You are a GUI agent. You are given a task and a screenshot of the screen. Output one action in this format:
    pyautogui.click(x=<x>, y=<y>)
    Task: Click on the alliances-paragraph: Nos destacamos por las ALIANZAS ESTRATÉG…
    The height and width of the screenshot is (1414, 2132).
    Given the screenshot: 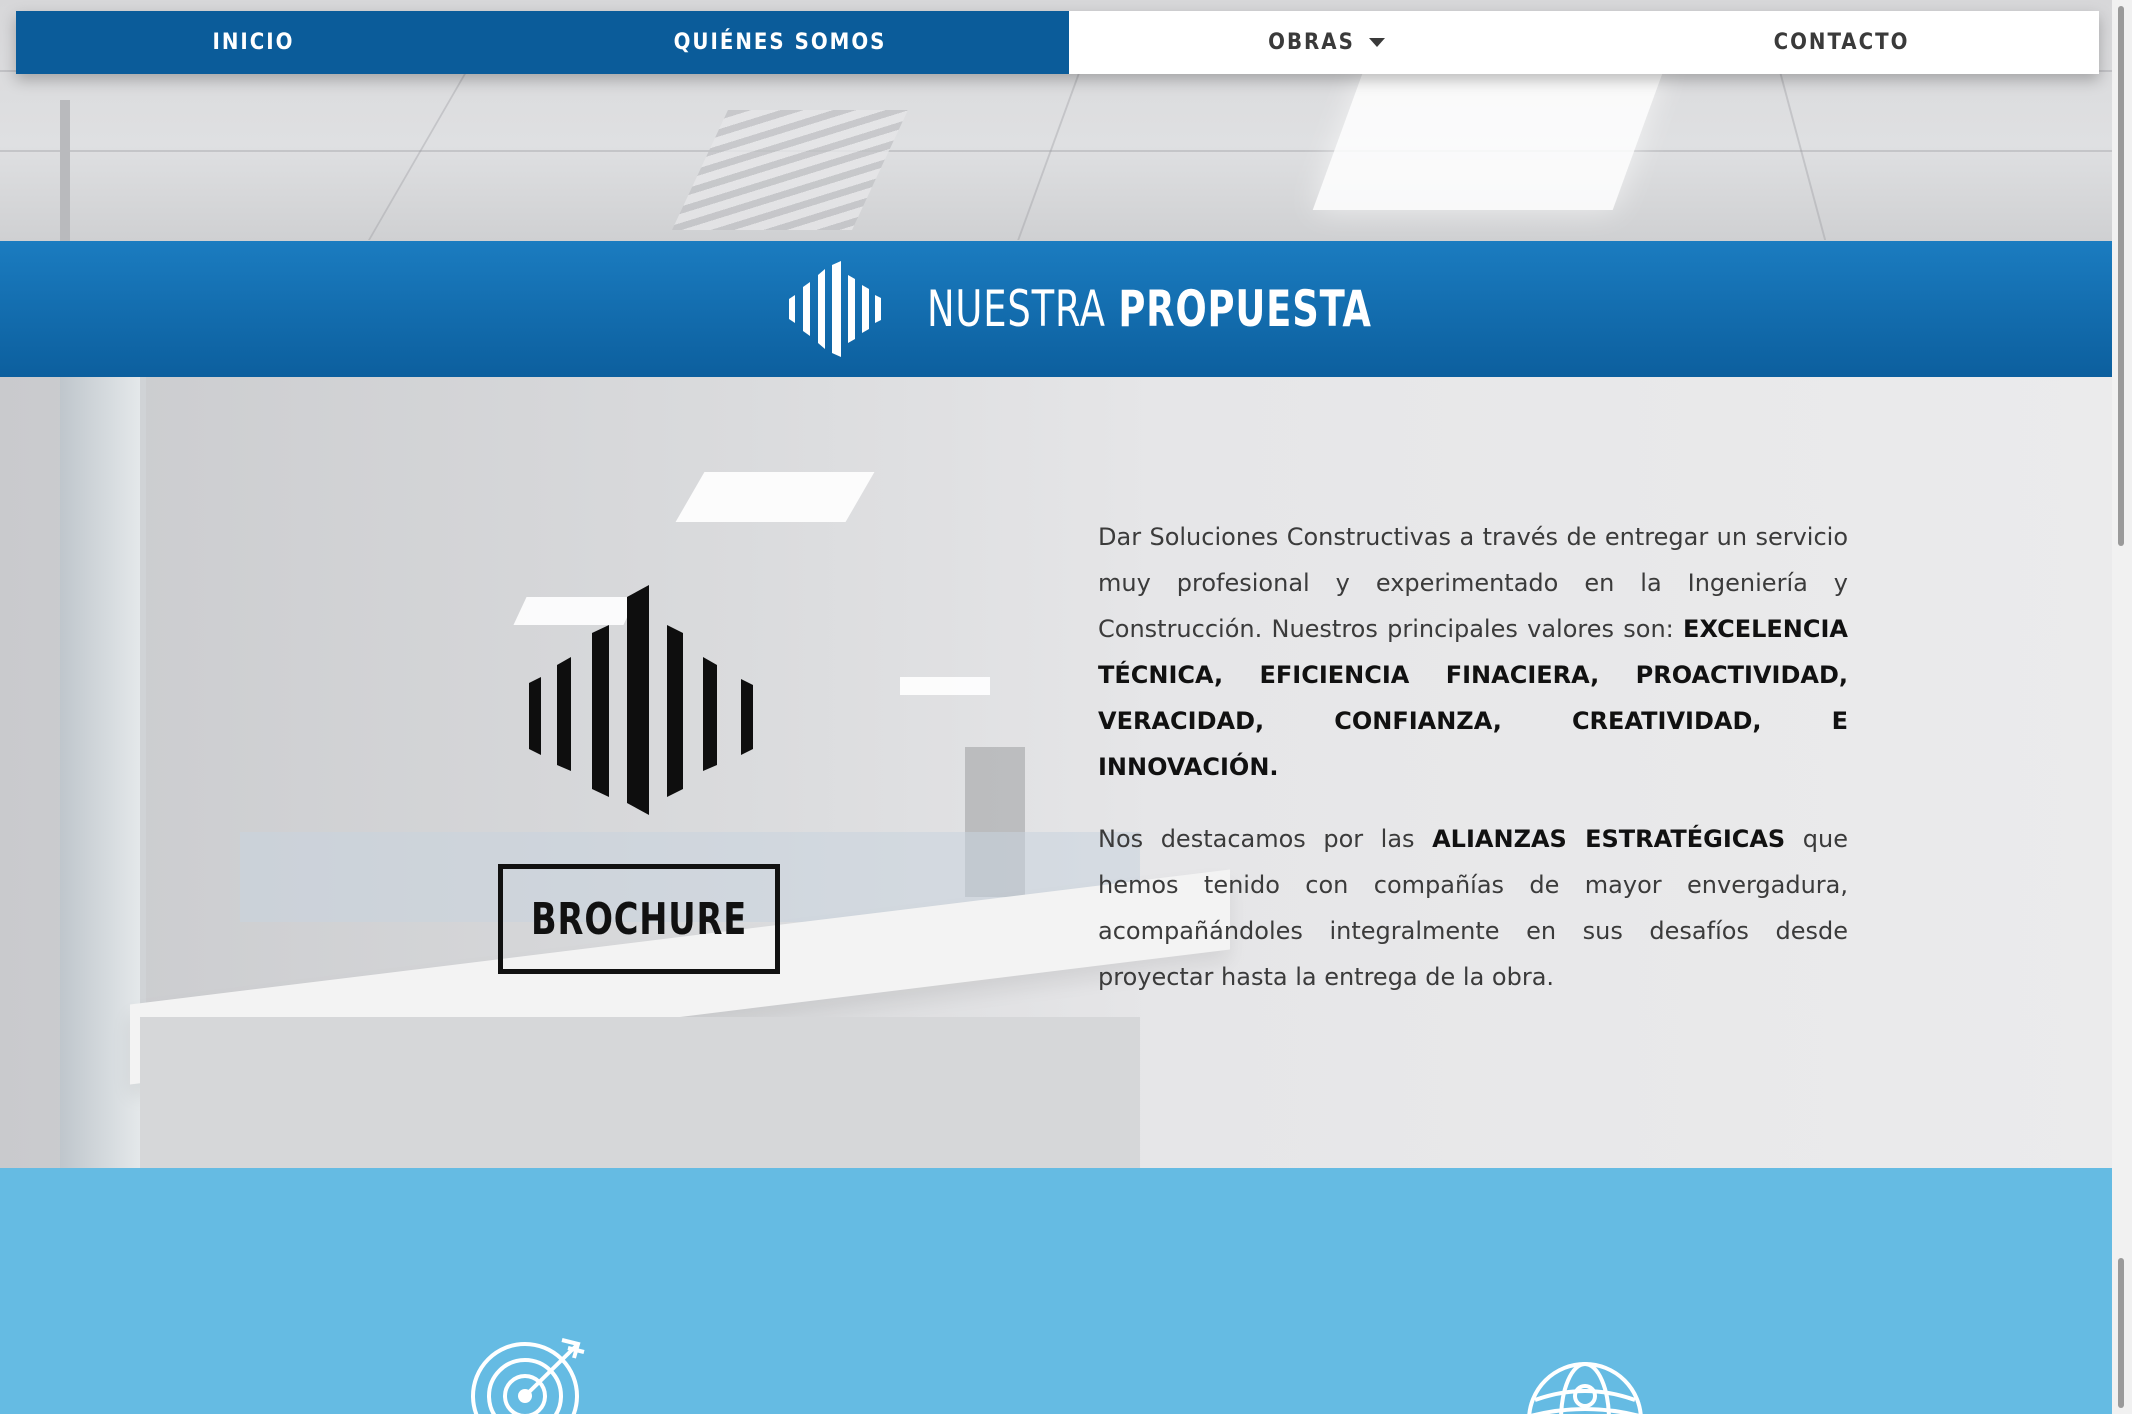 What is the action you would take?
    pyautogui.click(x=1473, y=908)
    